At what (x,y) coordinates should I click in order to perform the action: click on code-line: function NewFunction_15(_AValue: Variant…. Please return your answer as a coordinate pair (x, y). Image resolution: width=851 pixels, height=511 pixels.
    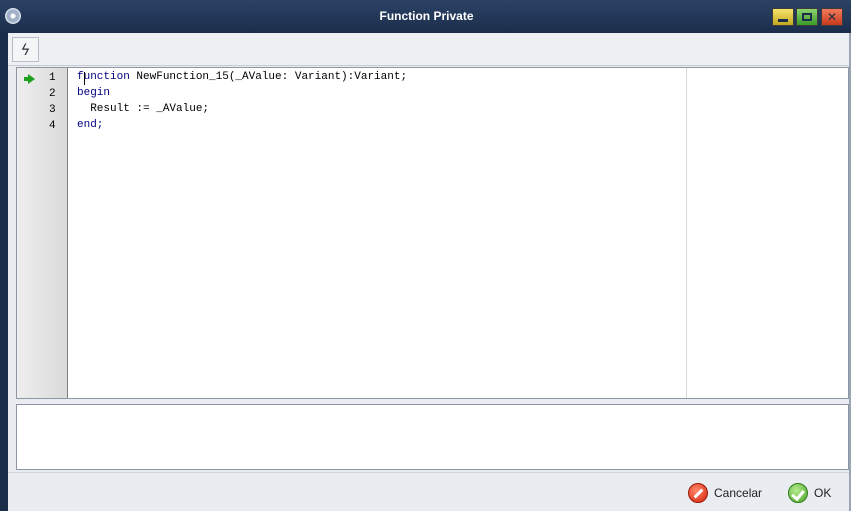
    Looking at the image, I should click on (242, 79).